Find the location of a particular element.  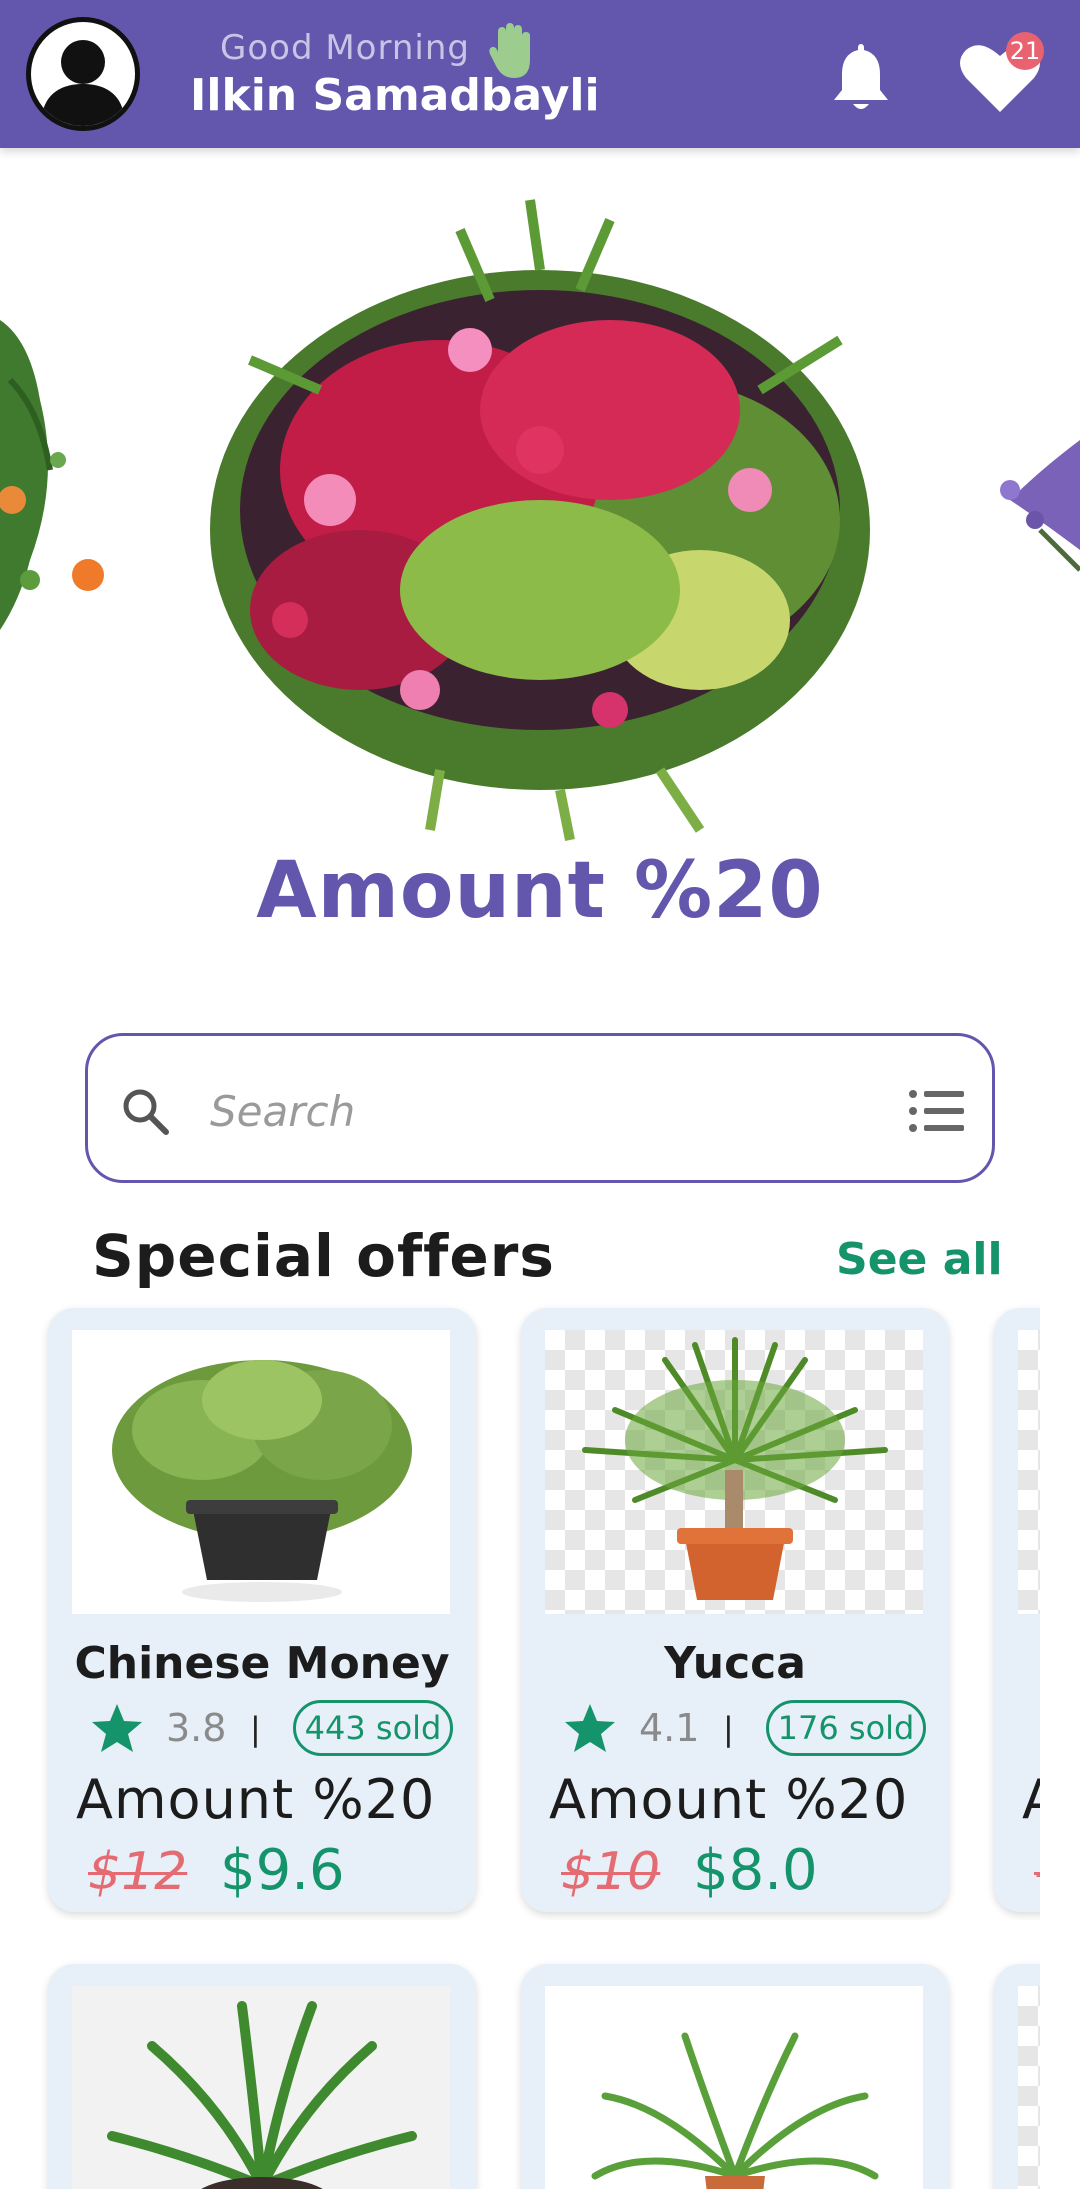

old-price: $10 is located at coordinates (611, 1872).